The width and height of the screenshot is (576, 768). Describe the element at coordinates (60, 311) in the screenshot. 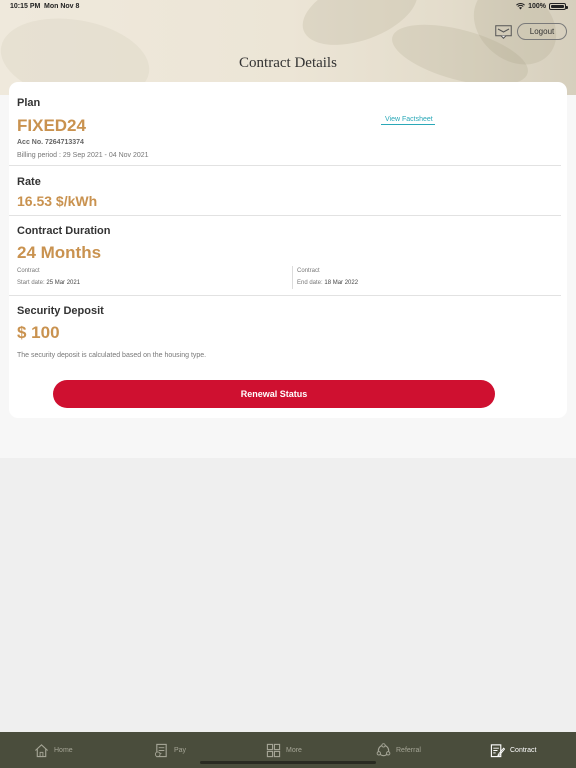

I see `deposit-heading: Security Deposit` at that location.